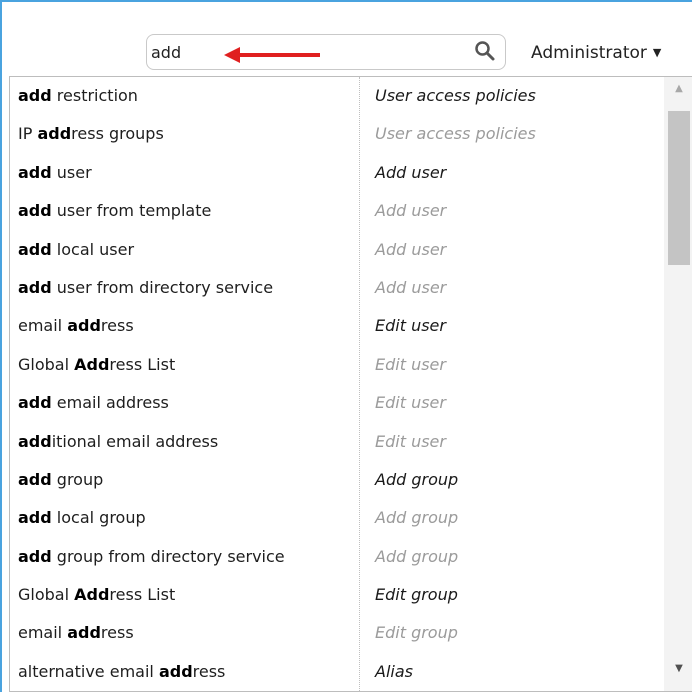  What do you see at coordinates (337, 518) in the screenshot?
I see `result-row: add local group Add group` at bounding box center [337, 518].